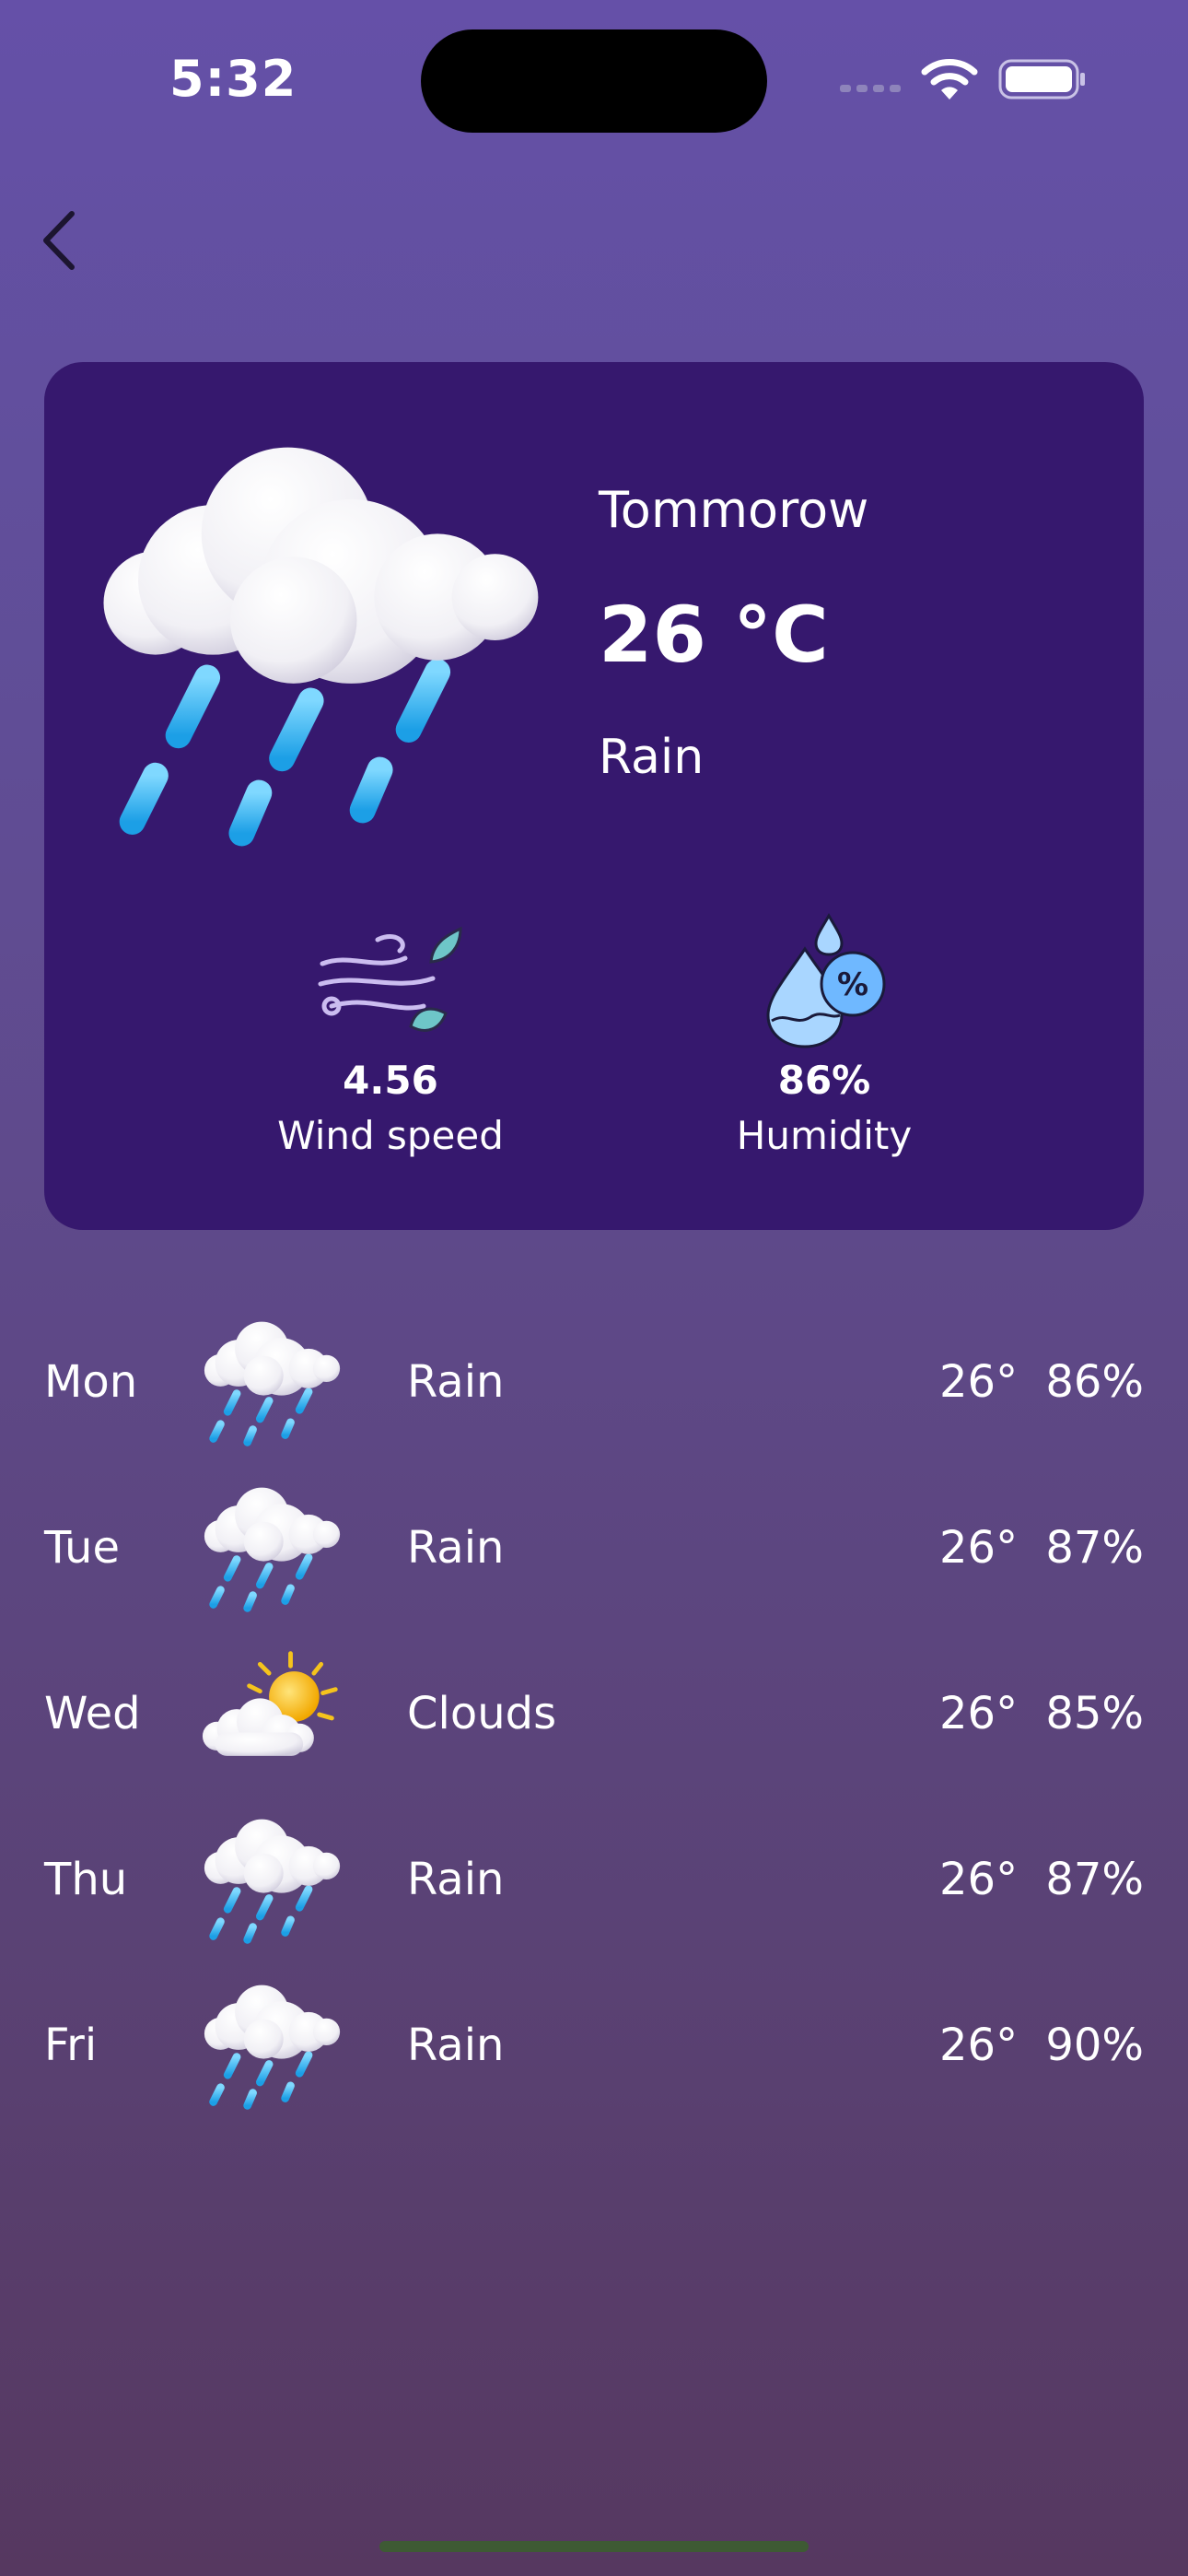 Image resolution: width=1188 pixels, height=2576 pixels. I want to click on humidity-drop-icon: %, so click(826, 980).